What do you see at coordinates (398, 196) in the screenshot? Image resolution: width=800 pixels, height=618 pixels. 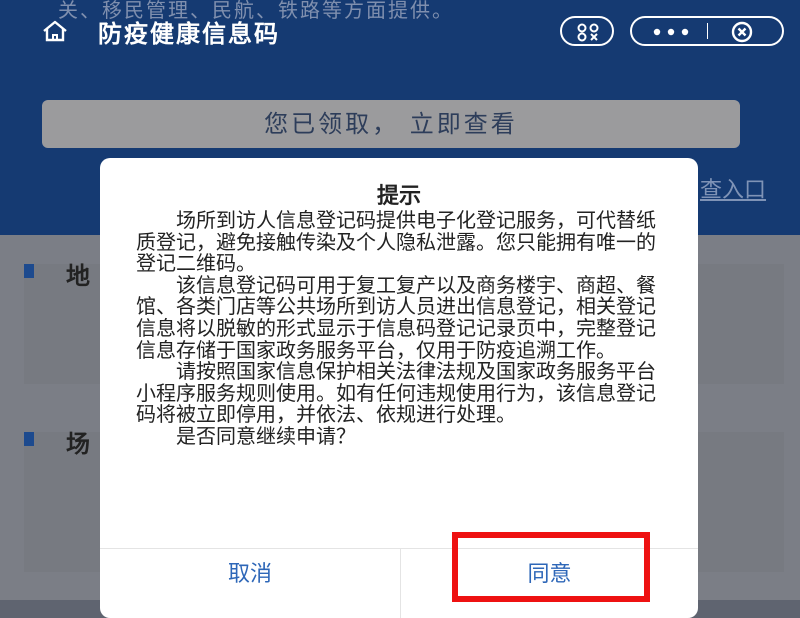 I see `dialog-title: 提示` at bounding box center [398, 196].